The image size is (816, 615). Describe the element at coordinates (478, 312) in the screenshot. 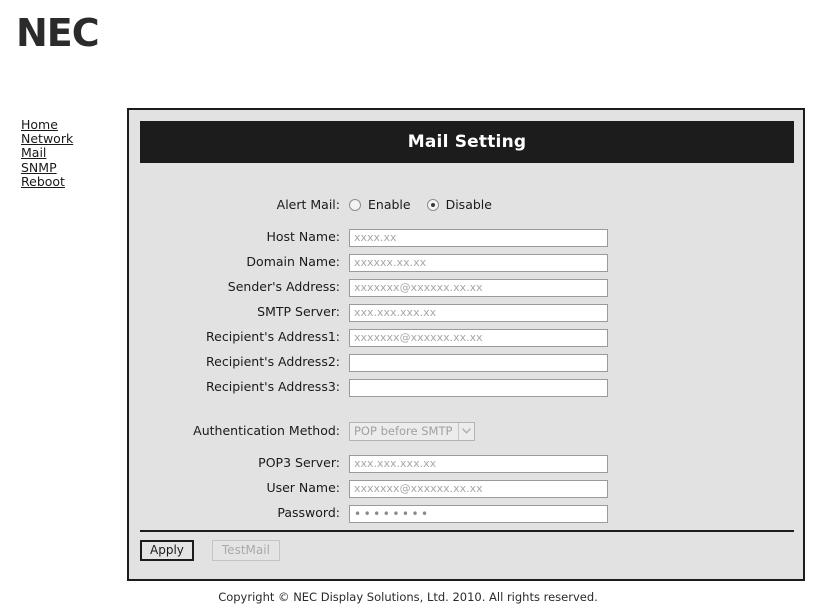

I see `smtp-server-input` at that location.